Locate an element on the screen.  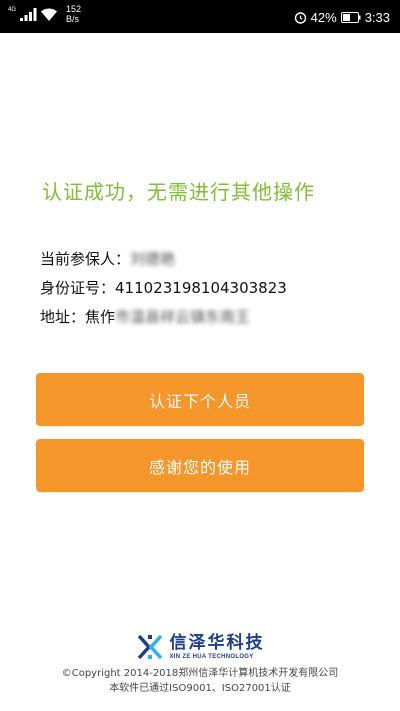
id-number: 411023198104303823 is located at coordinates (201, 287).